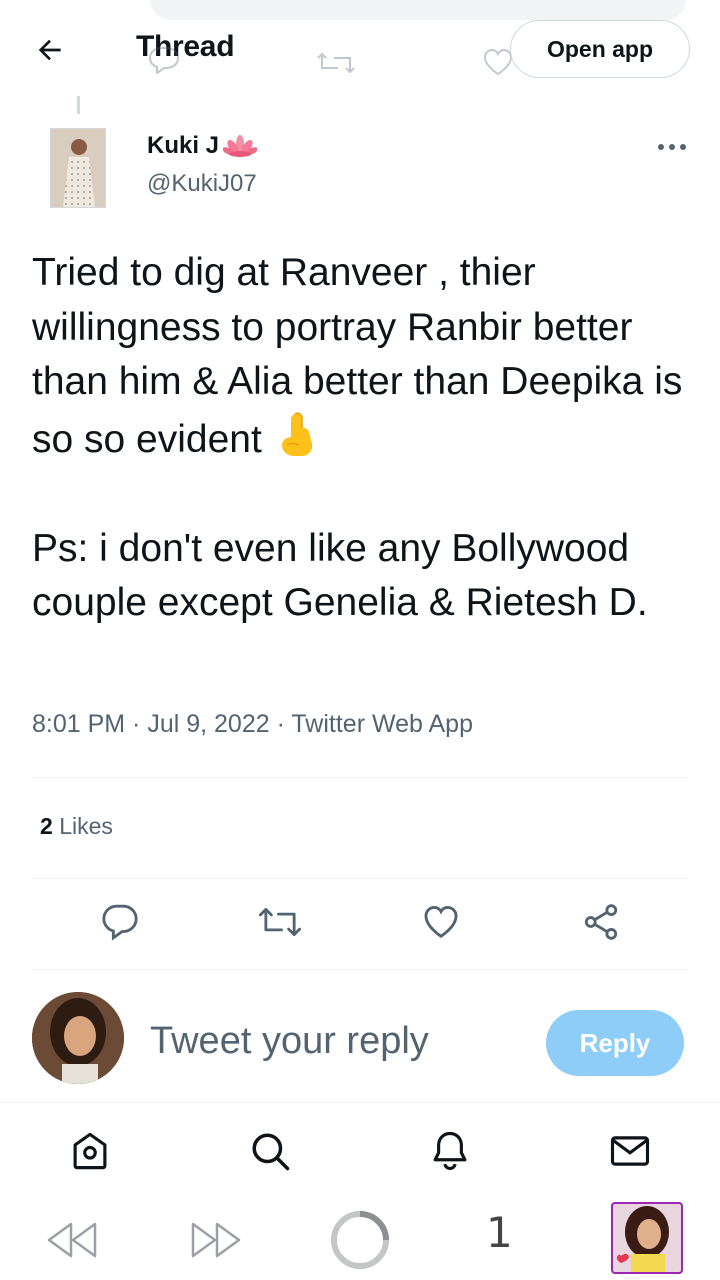 Image resolution: width=720 pixels, height=1280 pixels. Describe the element at coordinates (289, 1041) in the screenshot. I see `reply-input: Tweet your reply` at that location.